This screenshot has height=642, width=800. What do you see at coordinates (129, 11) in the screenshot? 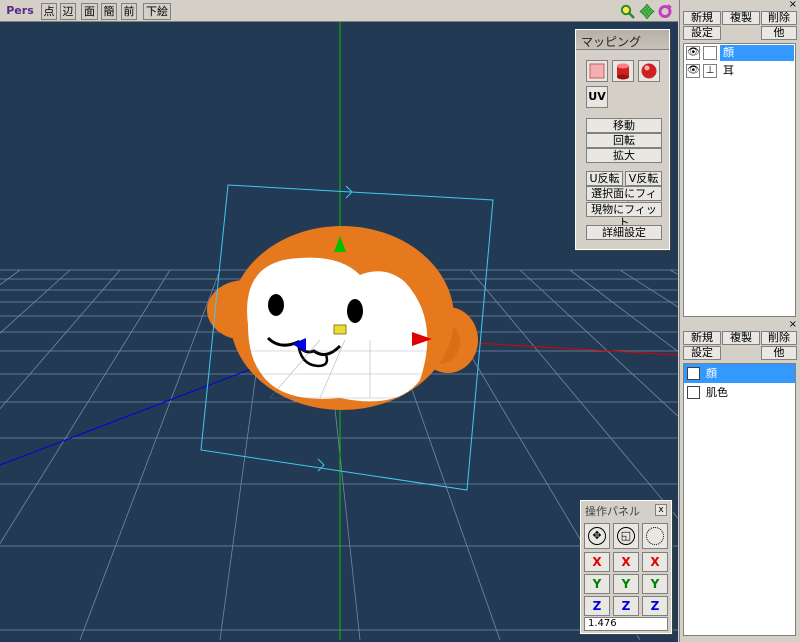
I see `front-view-button: 前` at bounding box center [129, 11].